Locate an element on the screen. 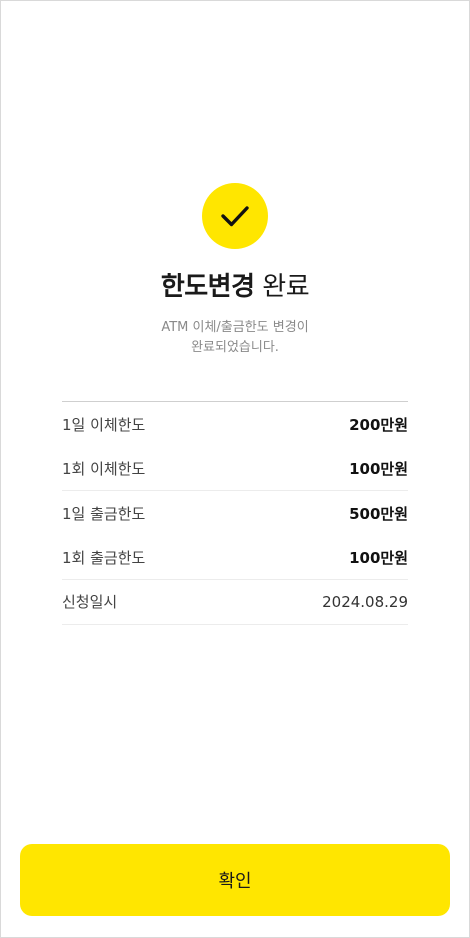 The image size is (470, 938). completion-message-line-2: 완료되었습니다. is located at coordinates (235, 347).